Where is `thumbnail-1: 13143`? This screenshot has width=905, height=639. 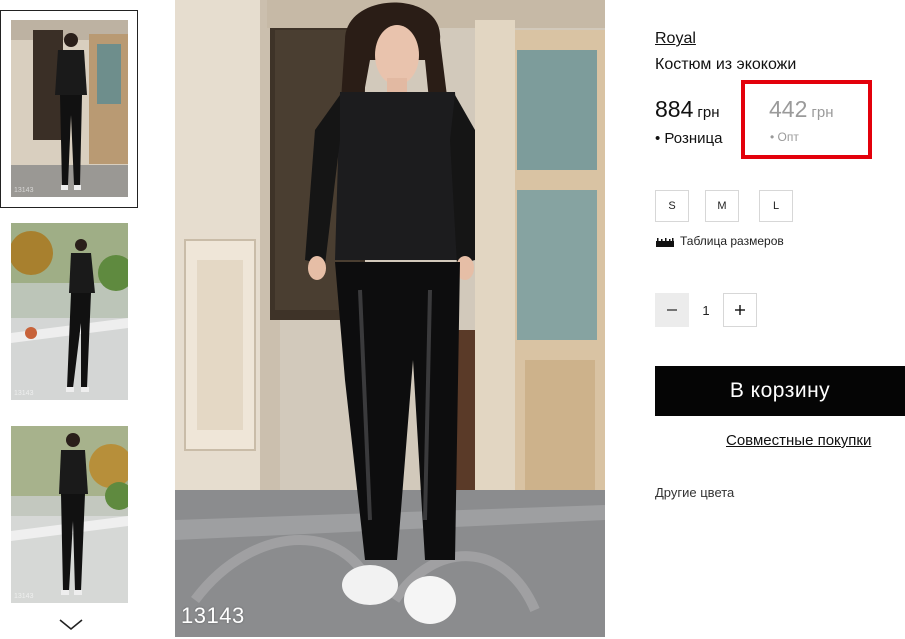 thumbnail-1: 13143 is located at coordinates (69, 108).